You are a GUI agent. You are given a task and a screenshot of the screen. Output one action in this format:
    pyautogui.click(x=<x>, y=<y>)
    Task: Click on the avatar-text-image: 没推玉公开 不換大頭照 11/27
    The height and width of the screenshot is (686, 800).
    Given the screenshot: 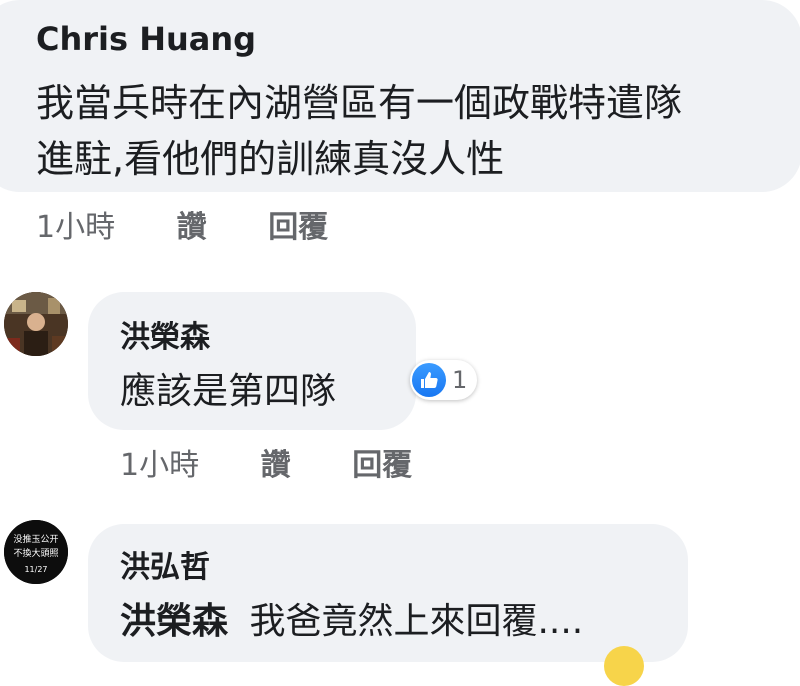 What is the action you would take?
    pyautogui.click(x=36, y=552)
    